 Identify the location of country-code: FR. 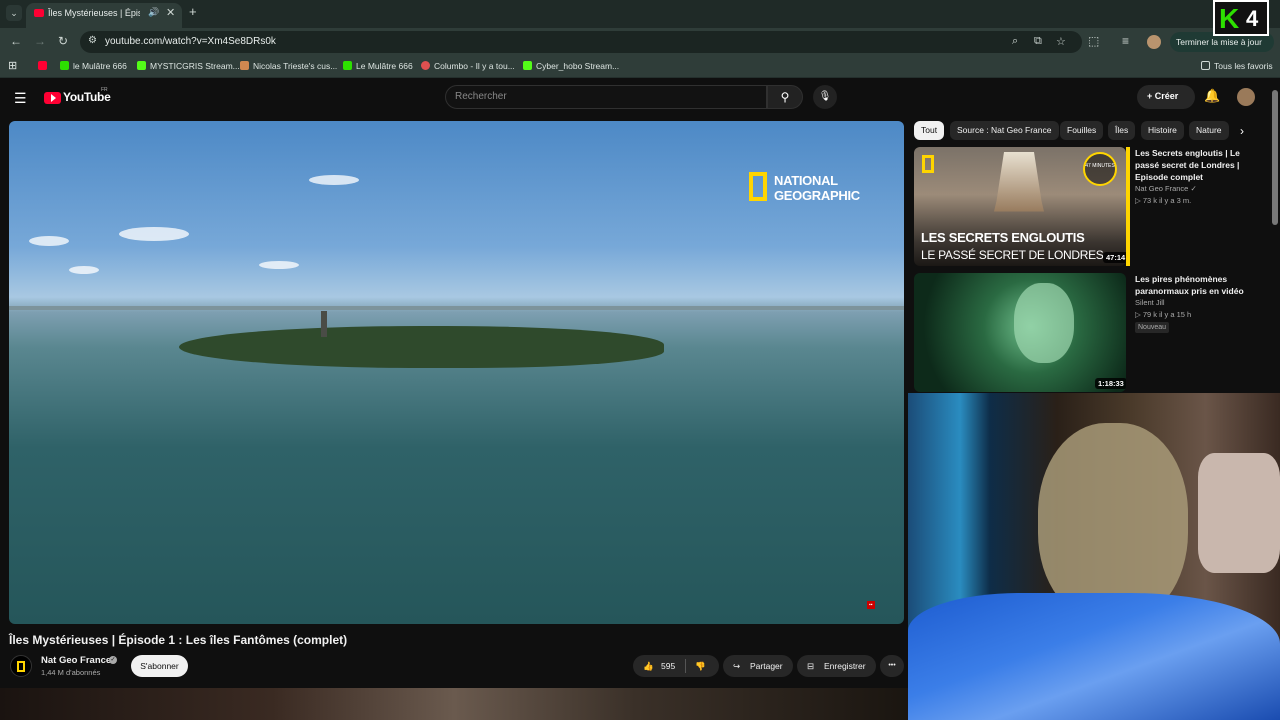
(104, 90).